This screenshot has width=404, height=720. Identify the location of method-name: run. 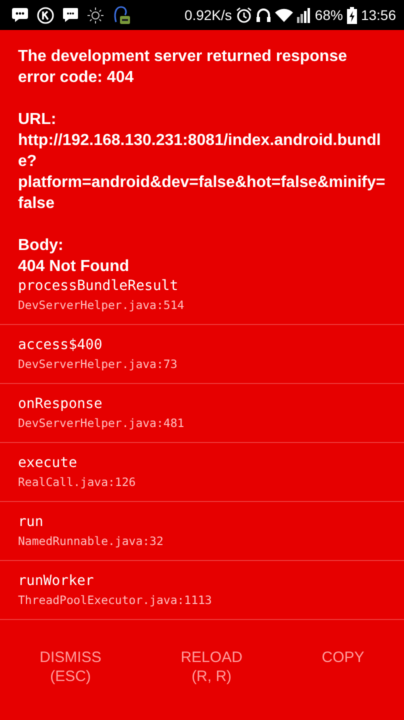
(31, 522).